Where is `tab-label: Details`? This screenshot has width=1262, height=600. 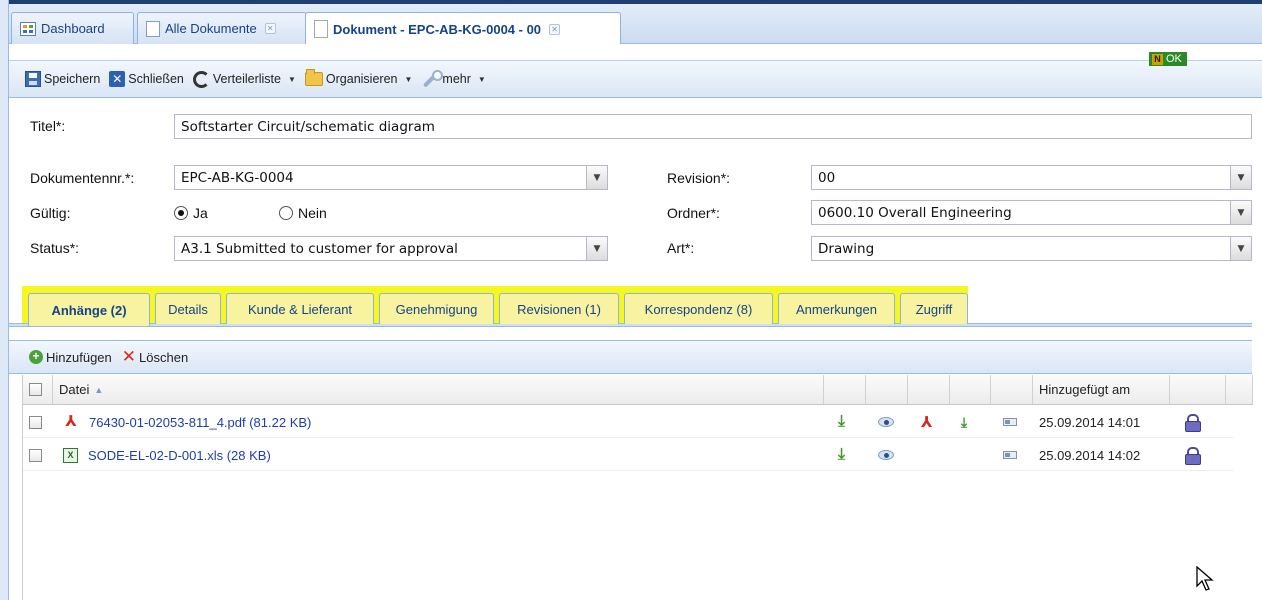
tab-label: Details is located at coordinates (188, 309).